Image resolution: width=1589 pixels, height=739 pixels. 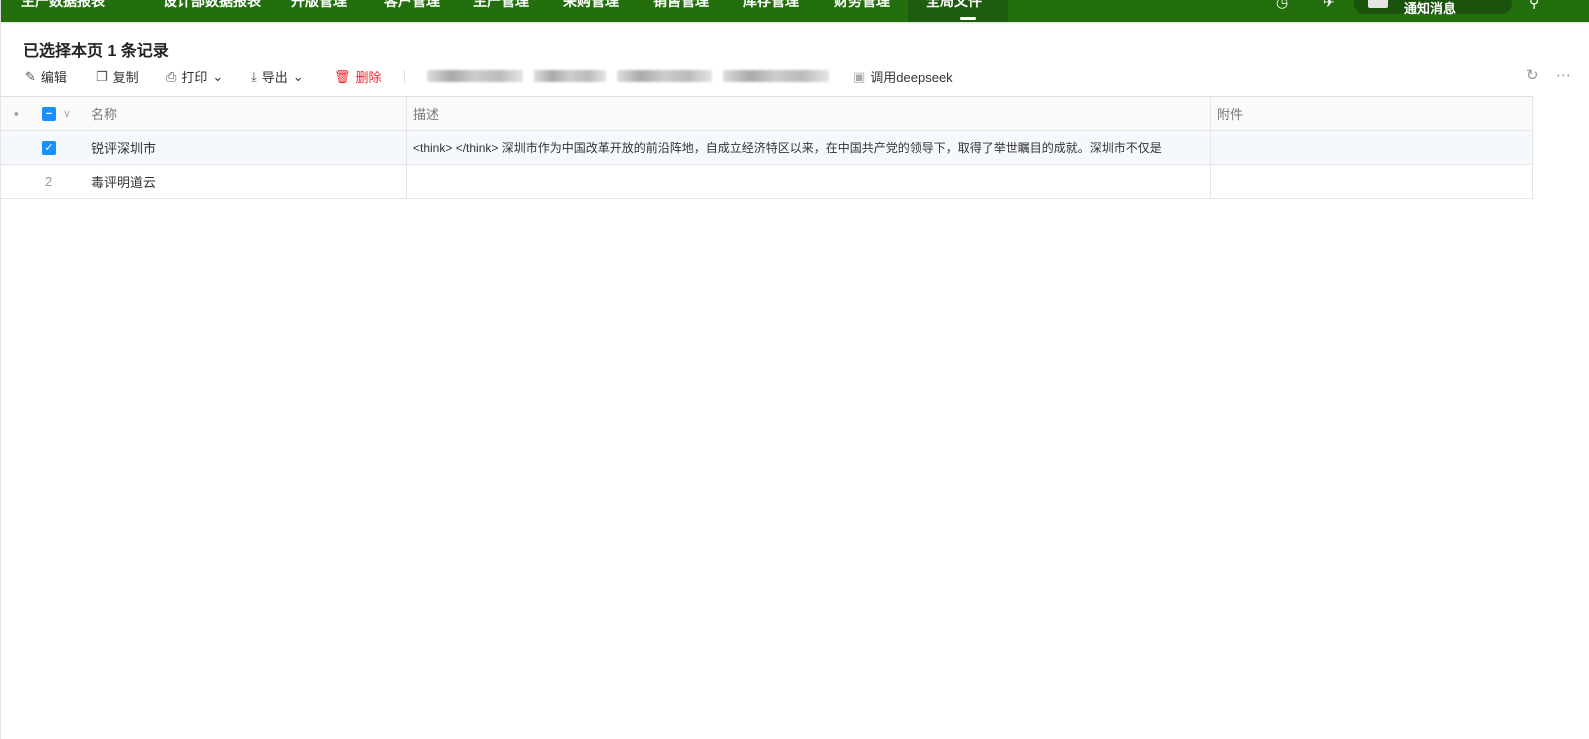 I want to click on toolbar-divider, so click(x=404, y=76).